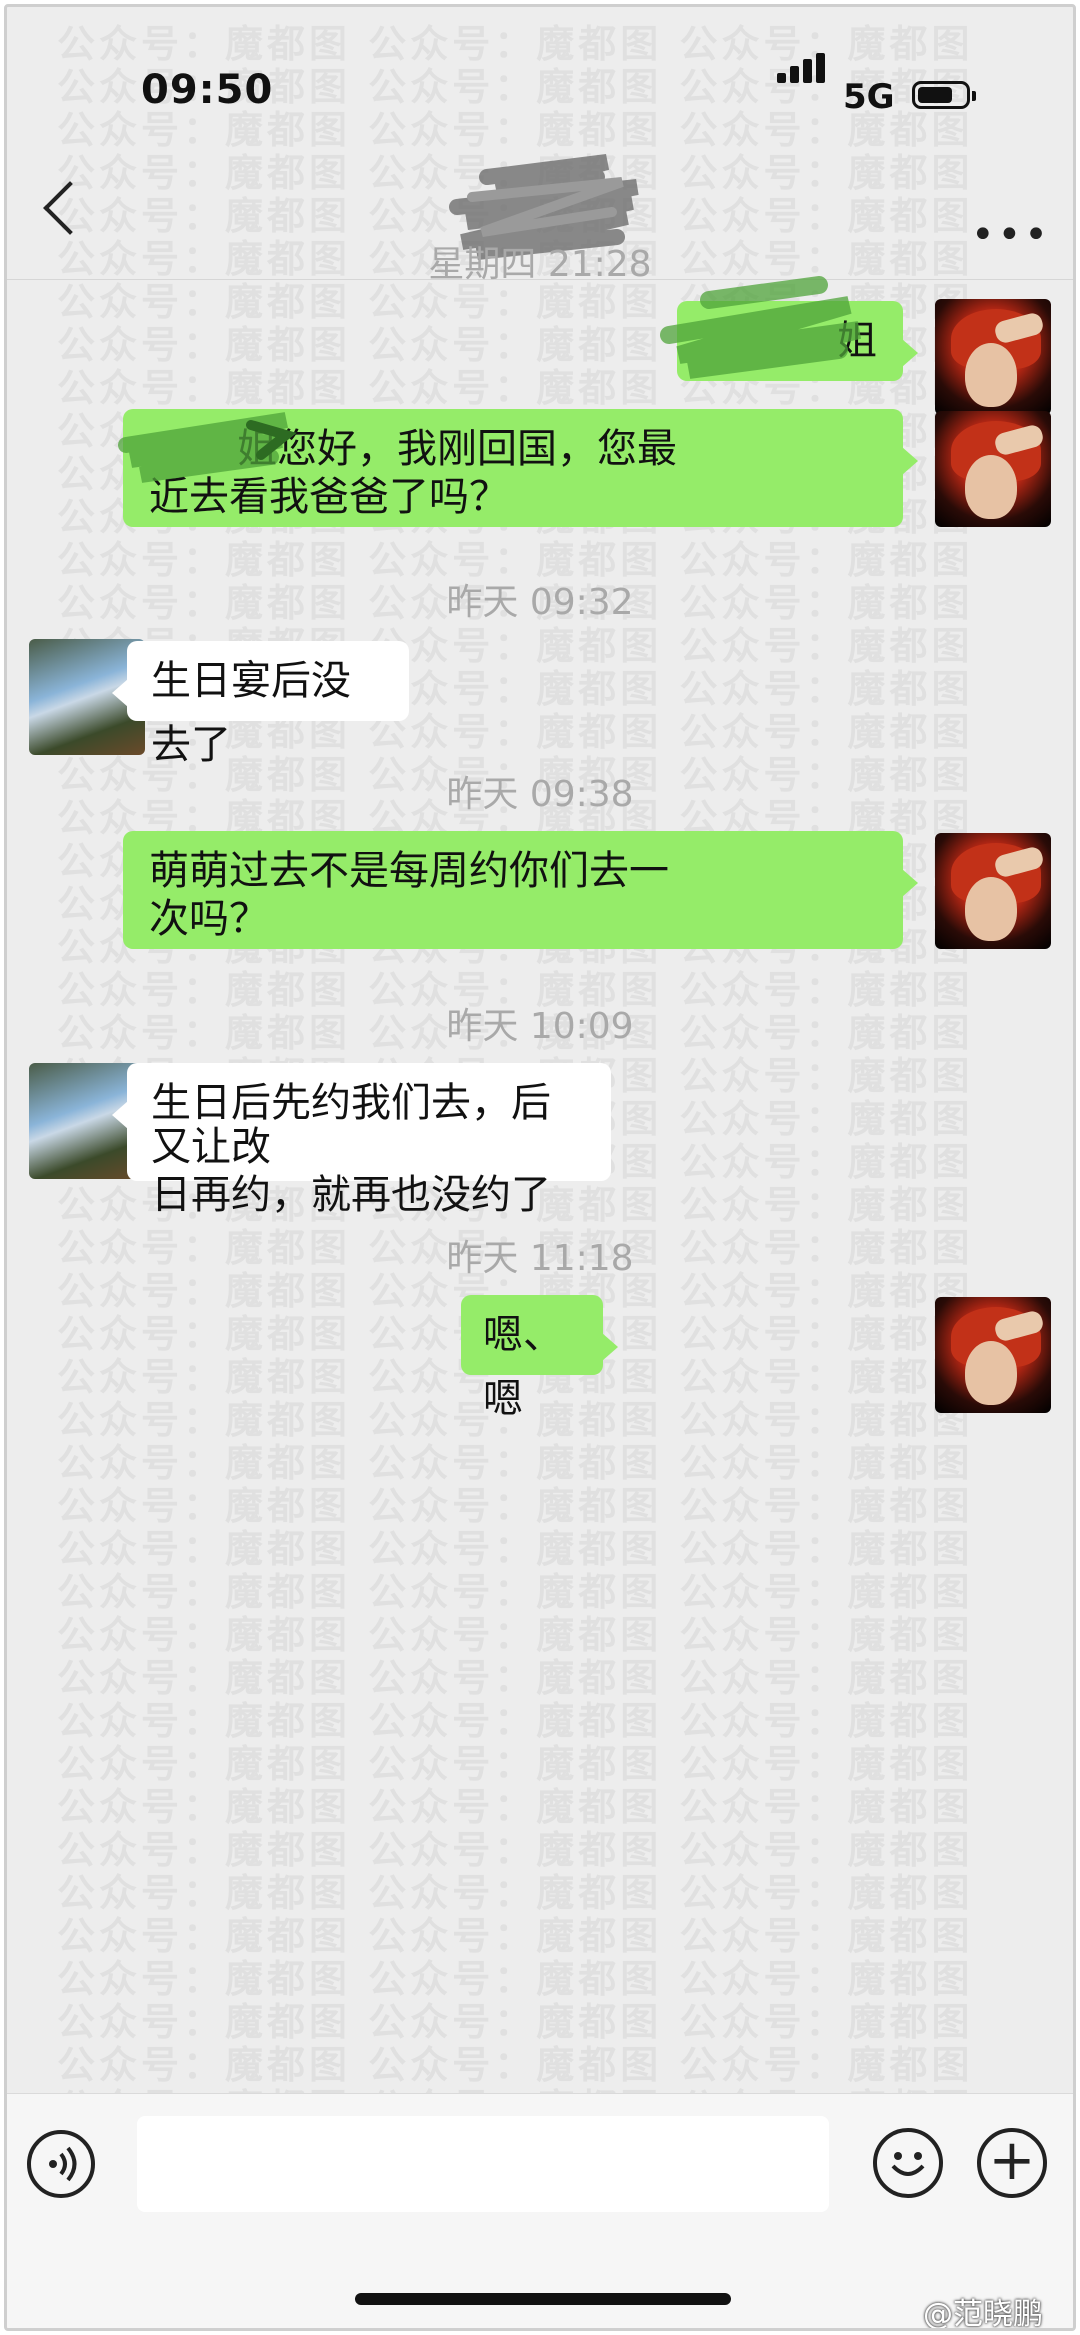 This screenshot has height=2335, width=1080. I want to click on timestamp: 昨天 11:18, so click(540, 1258).